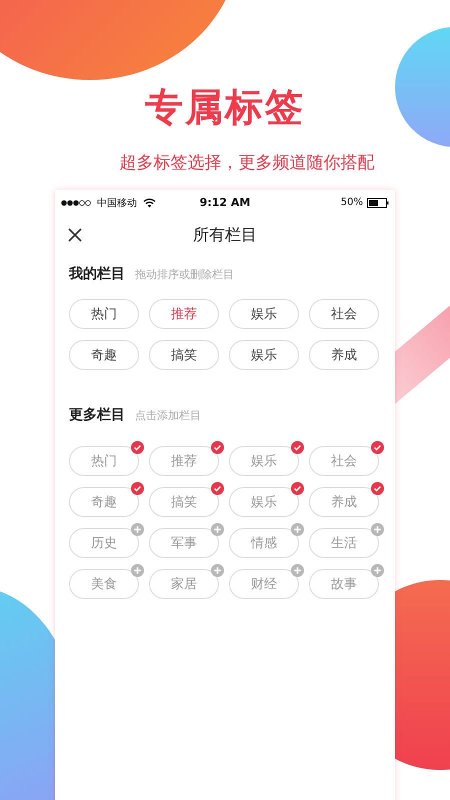 The height and width of the screenshot is (800, 450). What do you see at coordinates (149, 203) in the screenshot?
I see `wifi-icon` at bounding box center [149, 203].